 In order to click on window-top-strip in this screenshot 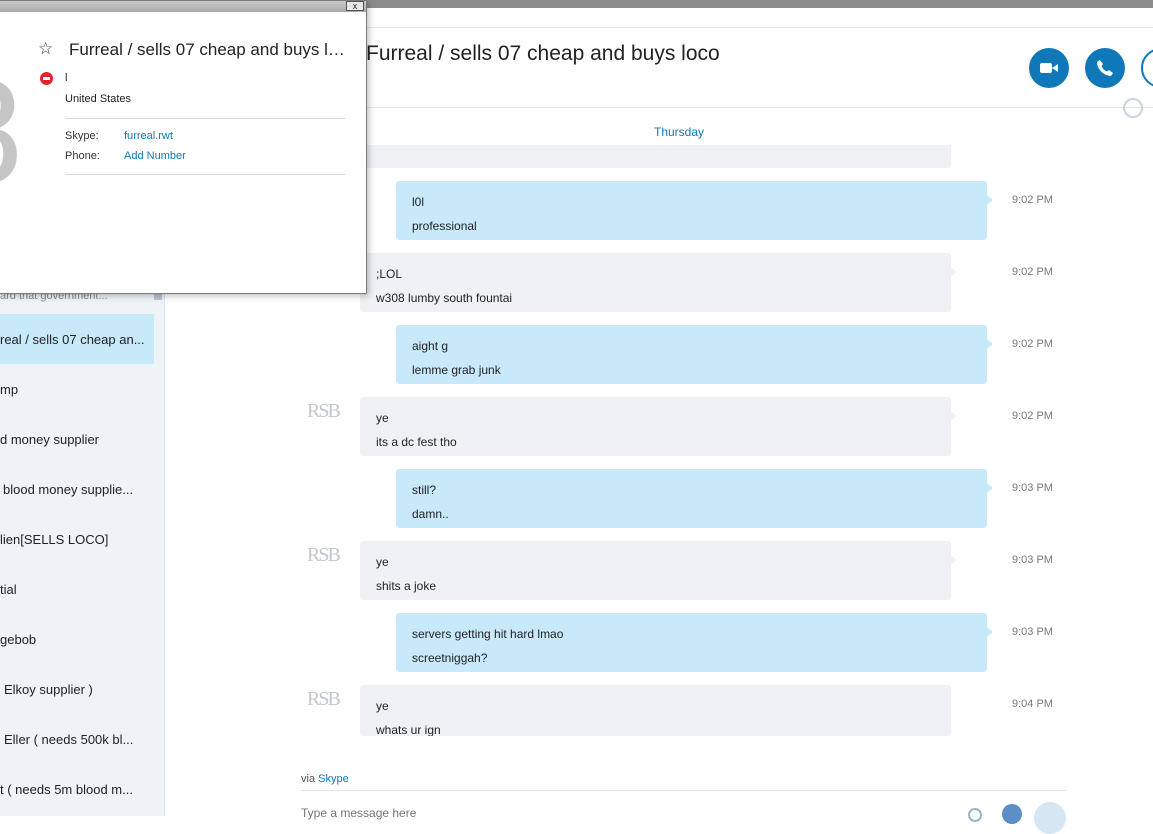, I will do `click(759, 18)`.